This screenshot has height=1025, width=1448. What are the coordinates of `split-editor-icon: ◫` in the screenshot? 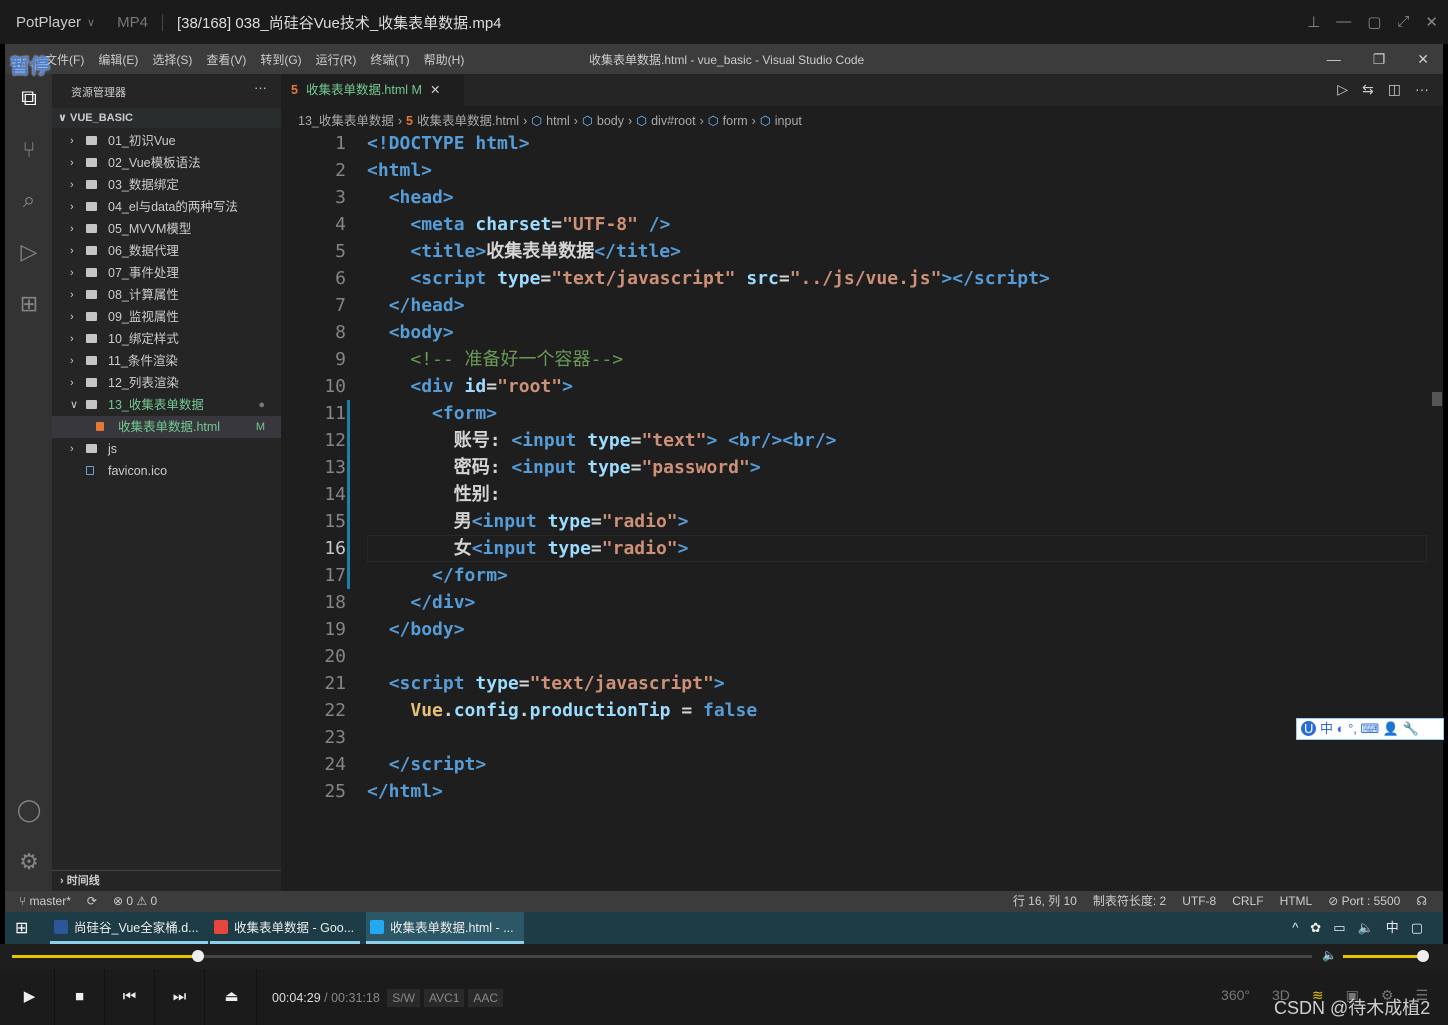 It's located at (1394, 89).